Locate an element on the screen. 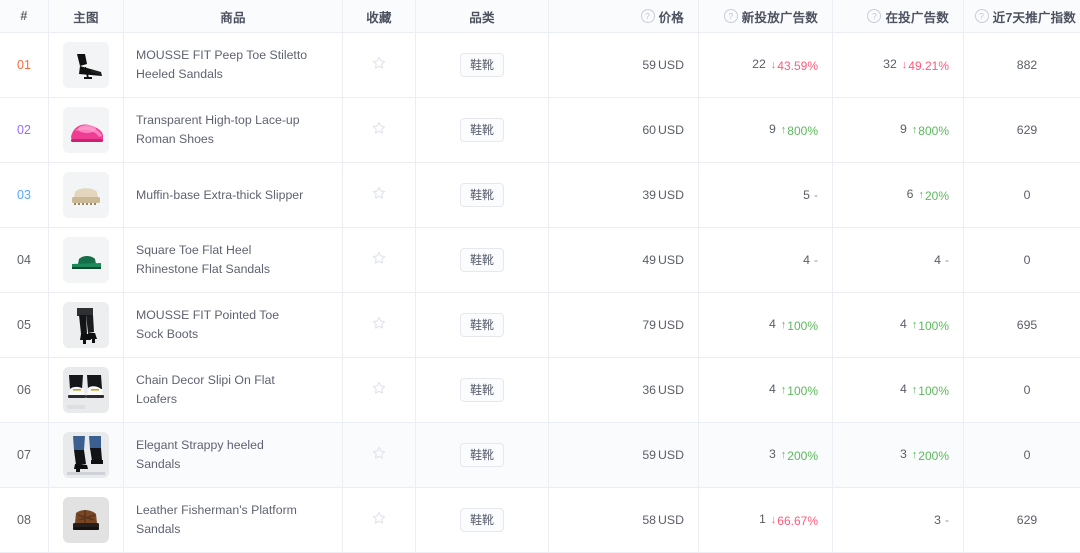 The image size is (1080, 553). product-name: Chain Decor Slipi On FlatLoafers is located at coordinates (233, 390).